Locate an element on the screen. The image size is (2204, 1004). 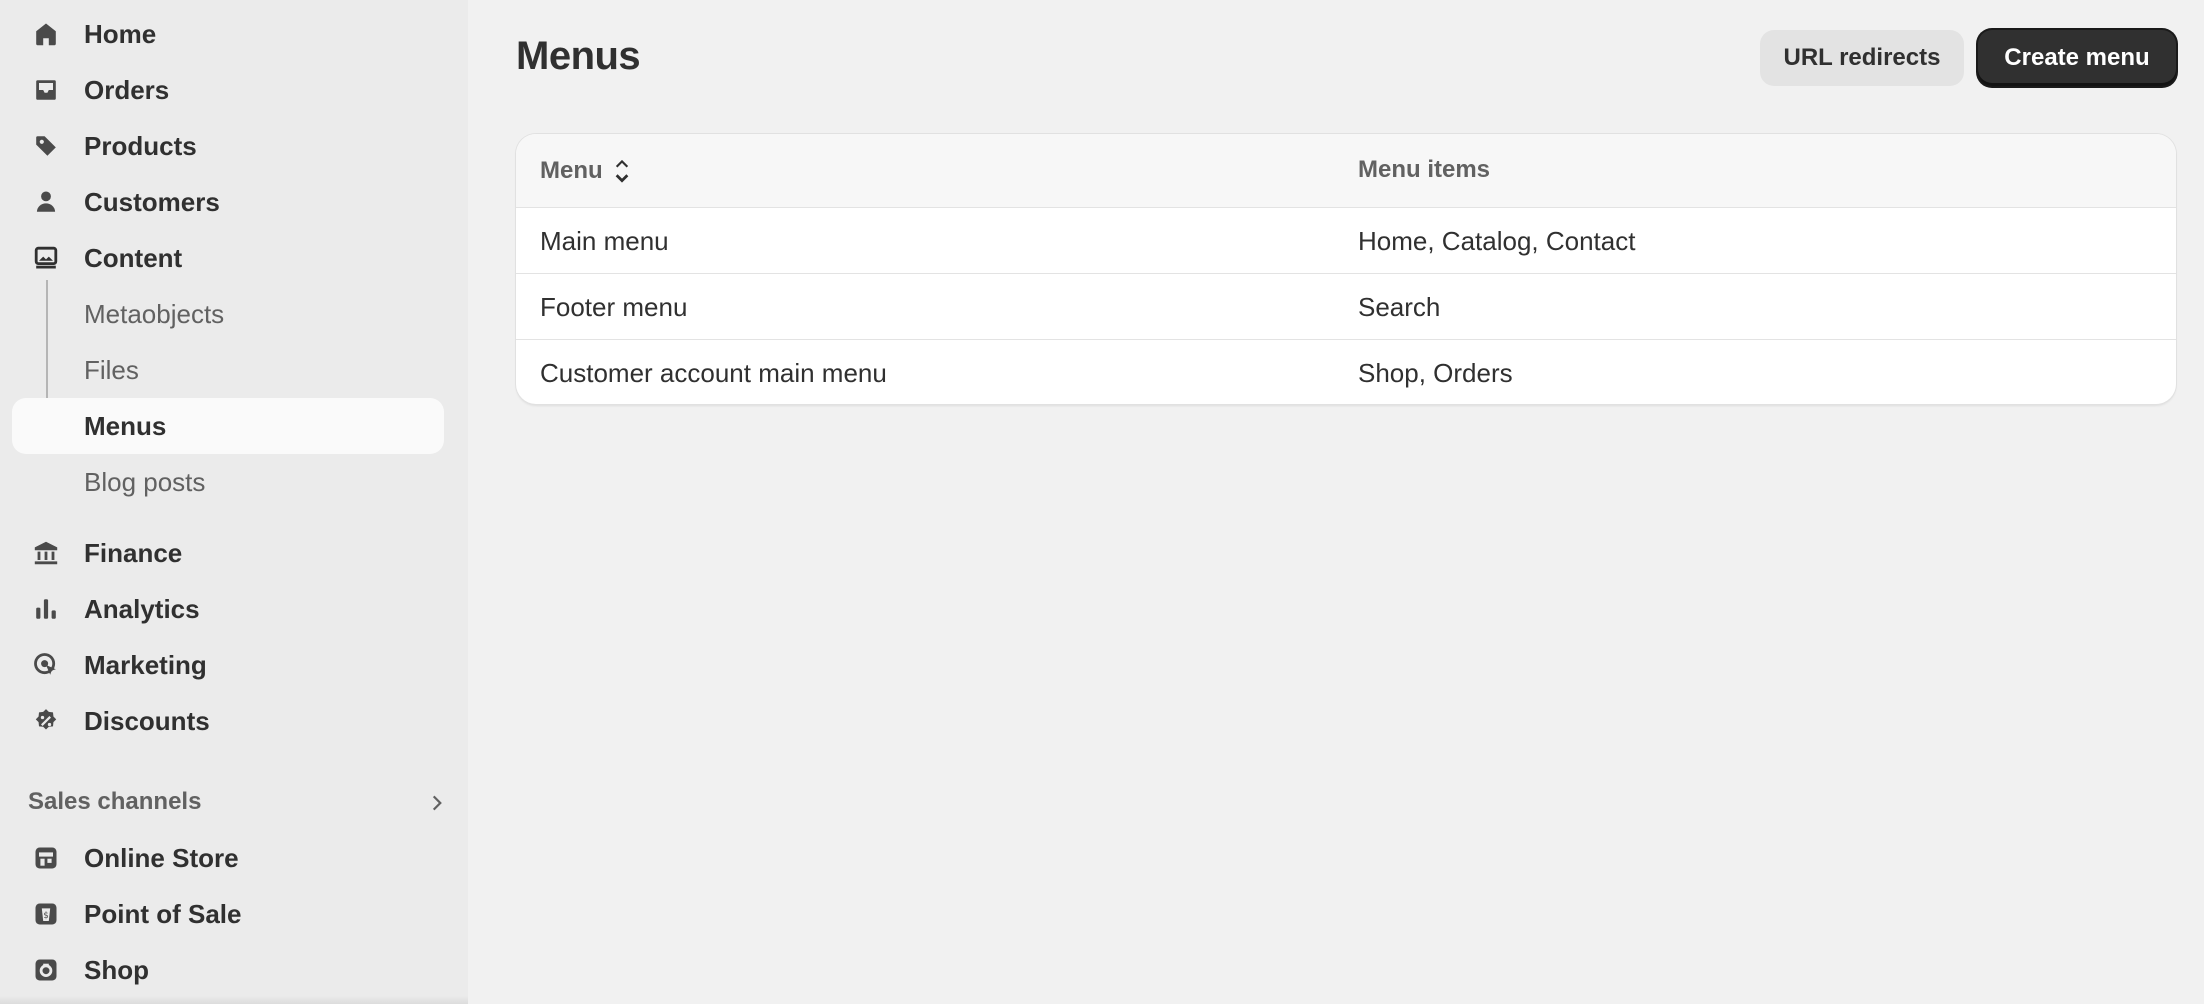
home-icon is located at coordinates (46, 34).